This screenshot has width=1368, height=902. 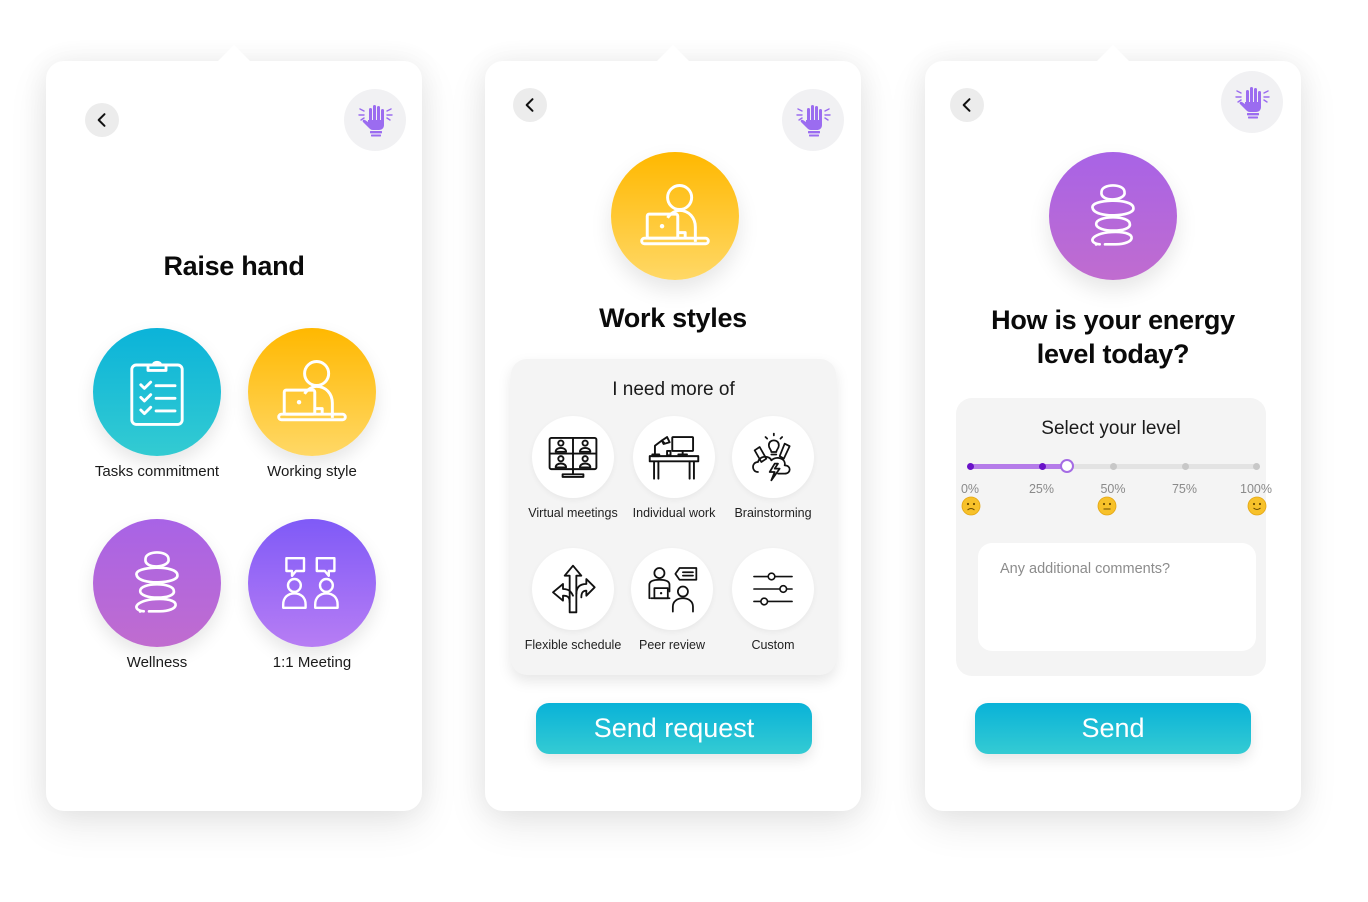 I want to click on option-flexible-schedule: Flexible schedule, so click(x=573, y=600).